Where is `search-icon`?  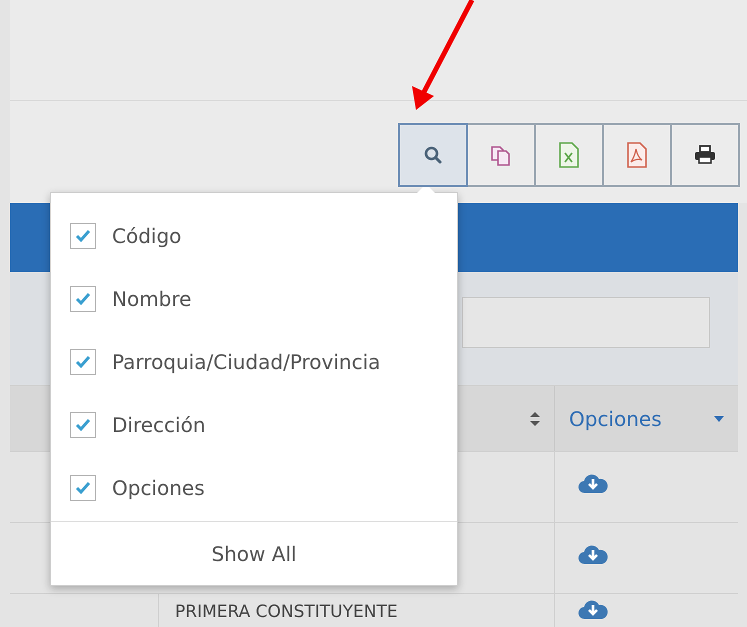
search-icon is located at coordinates (433, 155).